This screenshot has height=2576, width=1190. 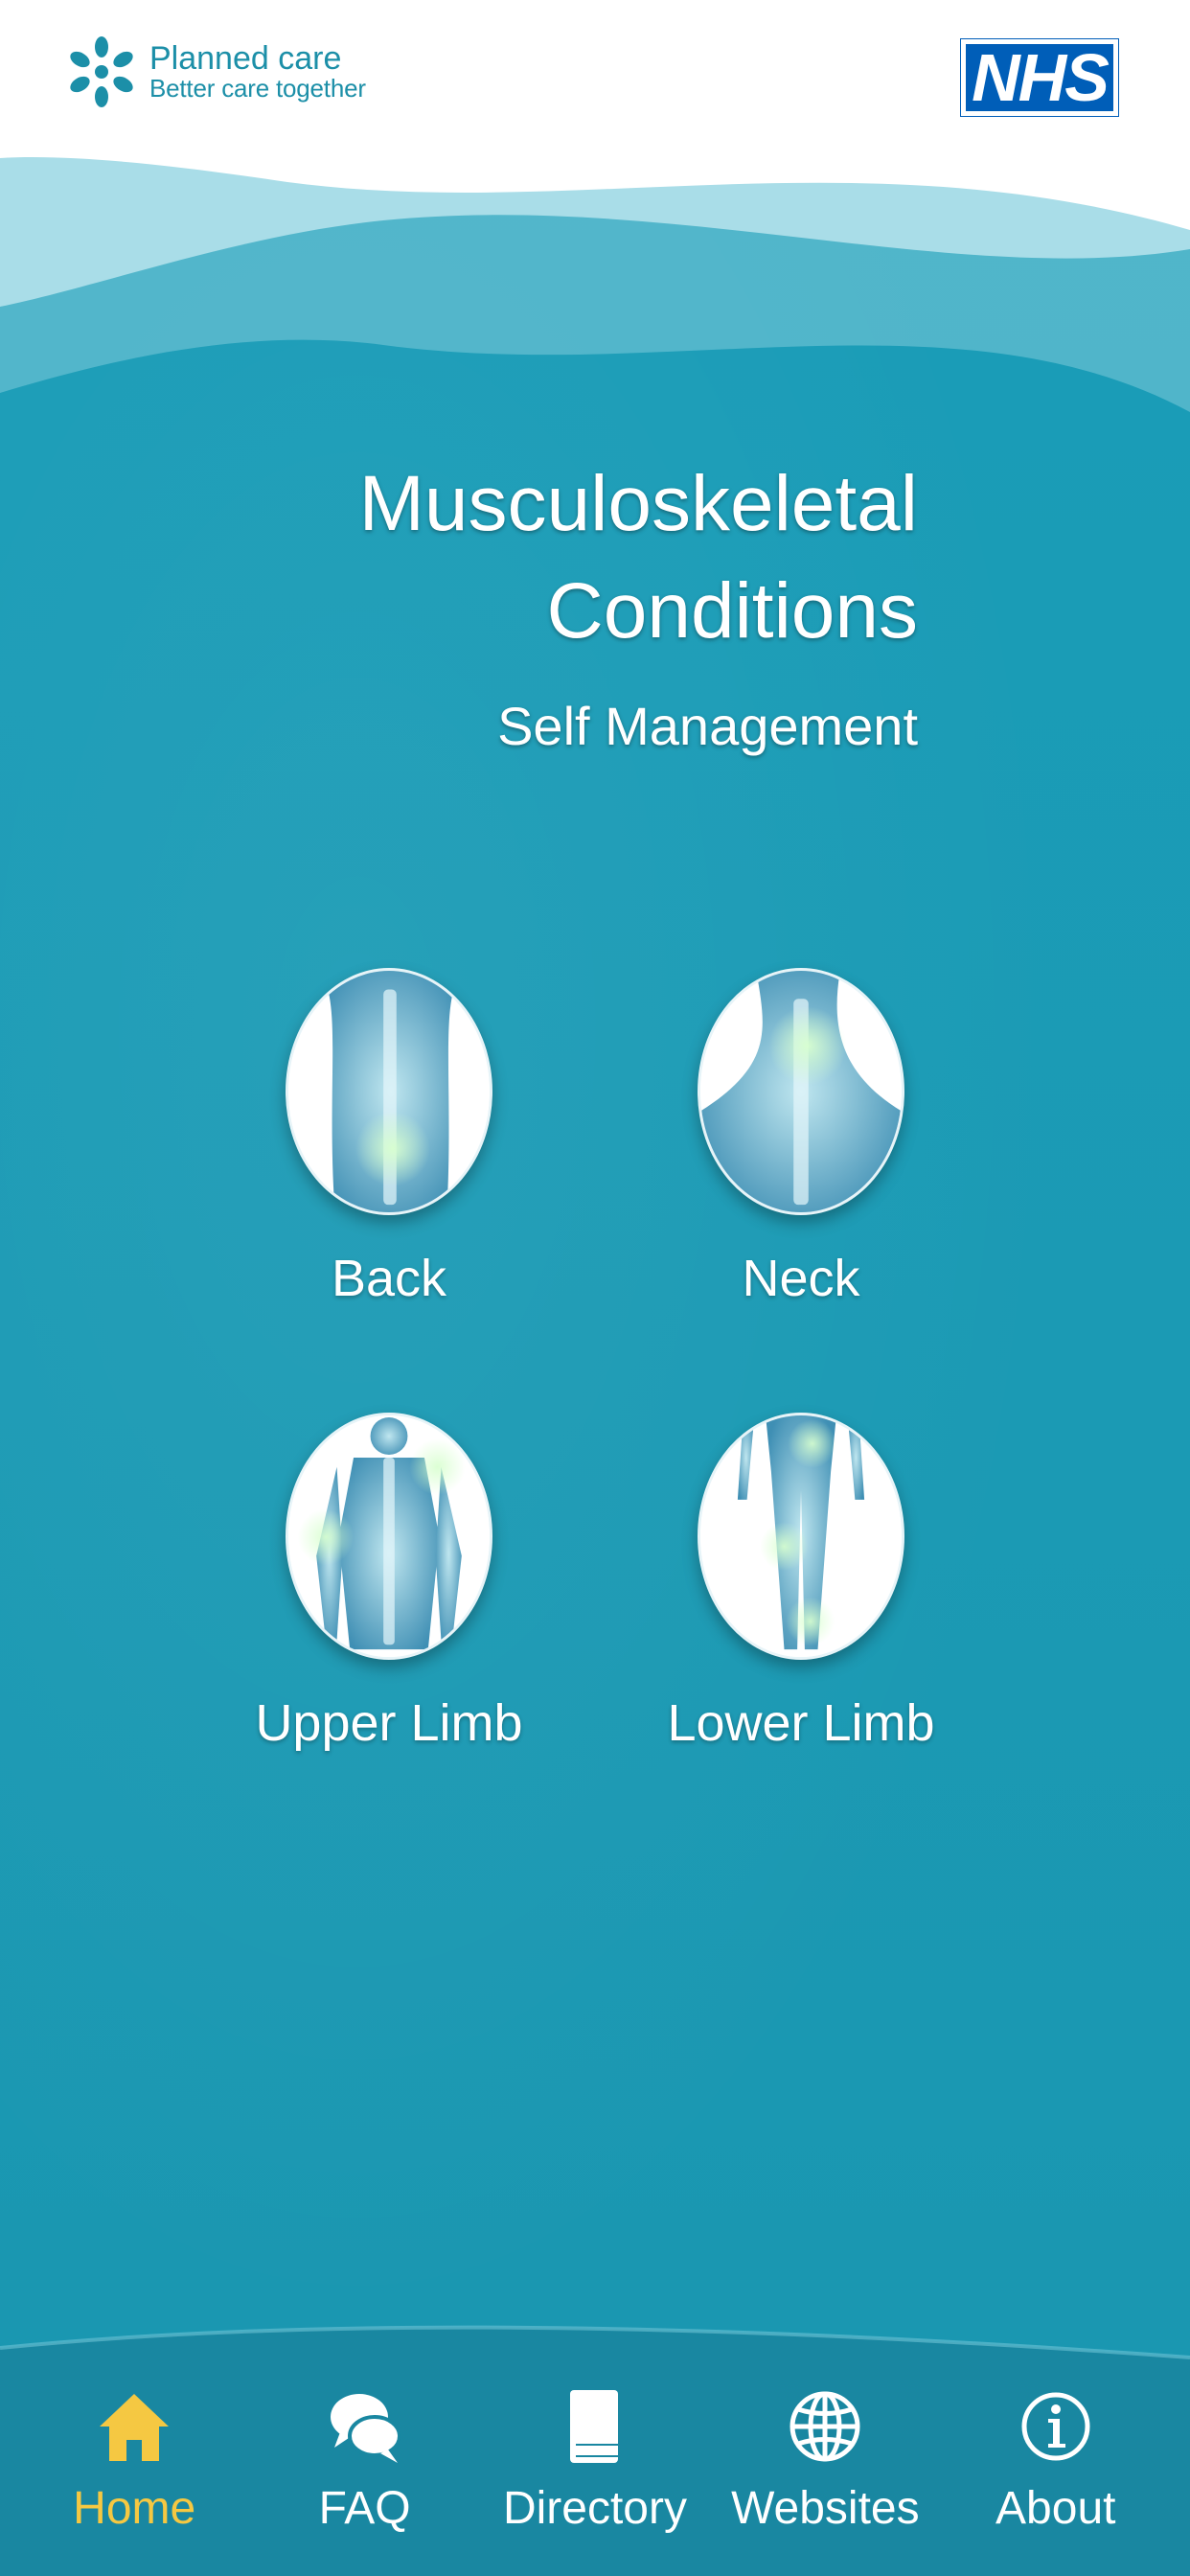 I want to click on nav-websites: Websites, so click(x=825, y=2477).